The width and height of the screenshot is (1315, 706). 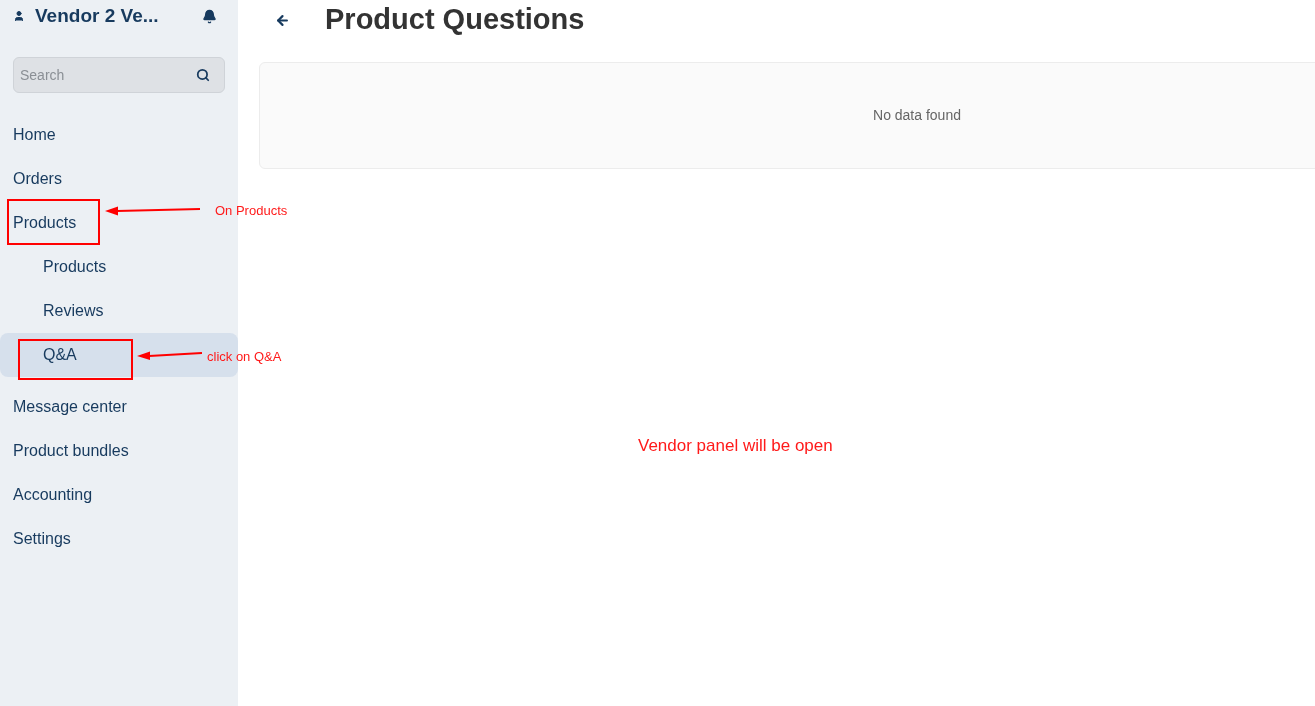 What do you see at coordinates (455, 20) in the screenshot?
I see `page-title: Product Questions` at bounding box center [455, 20].